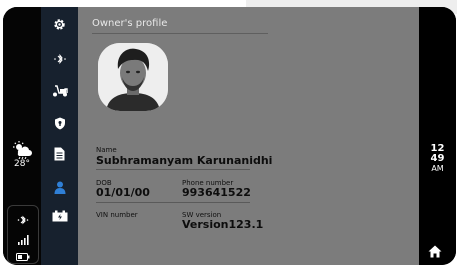  Describe the element at coordinates (130, 23) in the screenshot. I see `page-title: Owner's profile` at that location.